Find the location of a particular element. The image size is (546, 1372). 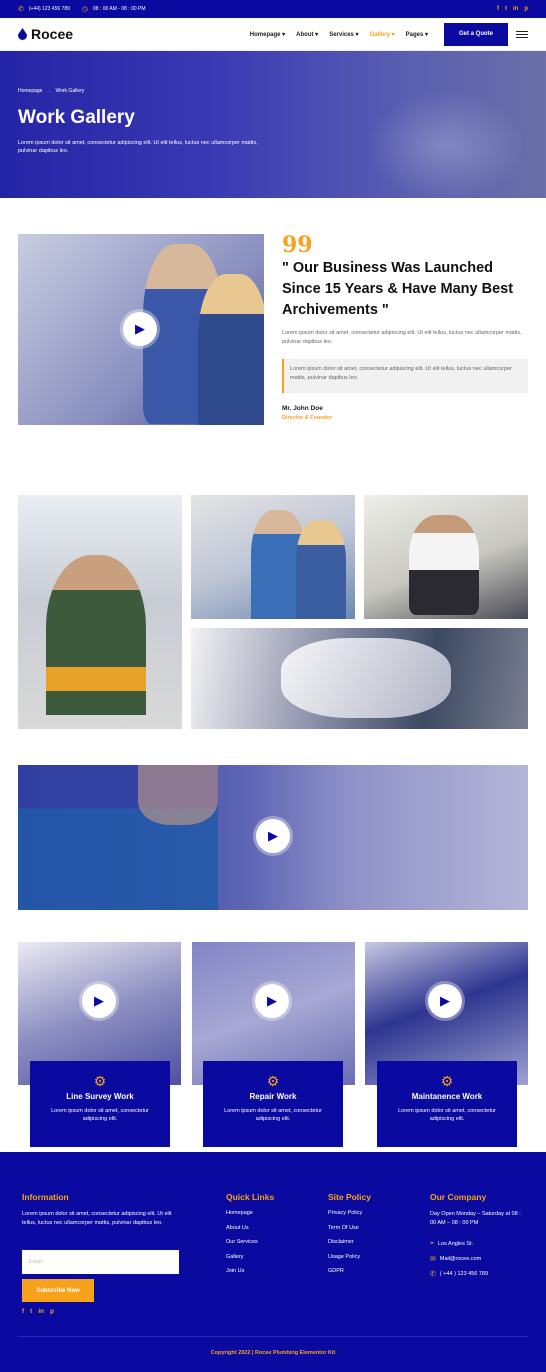

service-title: Repair Work is located at coordinates (273, 1096).